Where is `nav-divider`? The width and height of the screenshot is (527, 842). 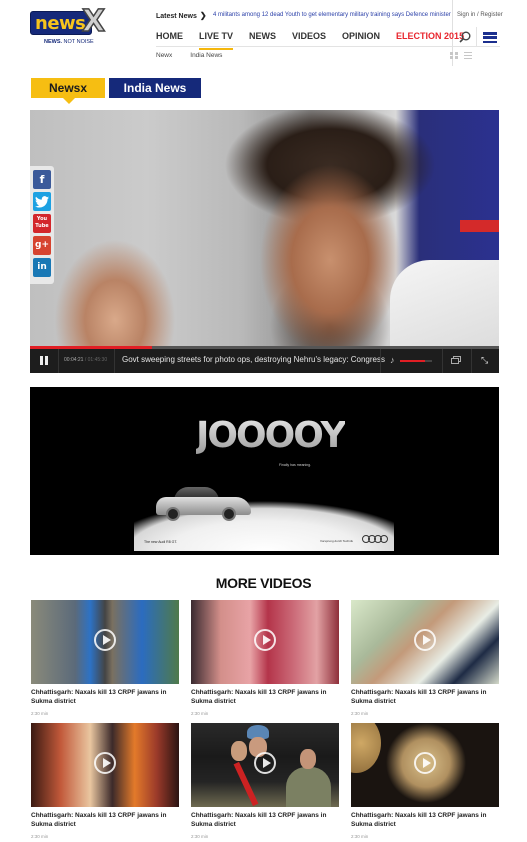
nav-divider is located at coordinates (328, 46).